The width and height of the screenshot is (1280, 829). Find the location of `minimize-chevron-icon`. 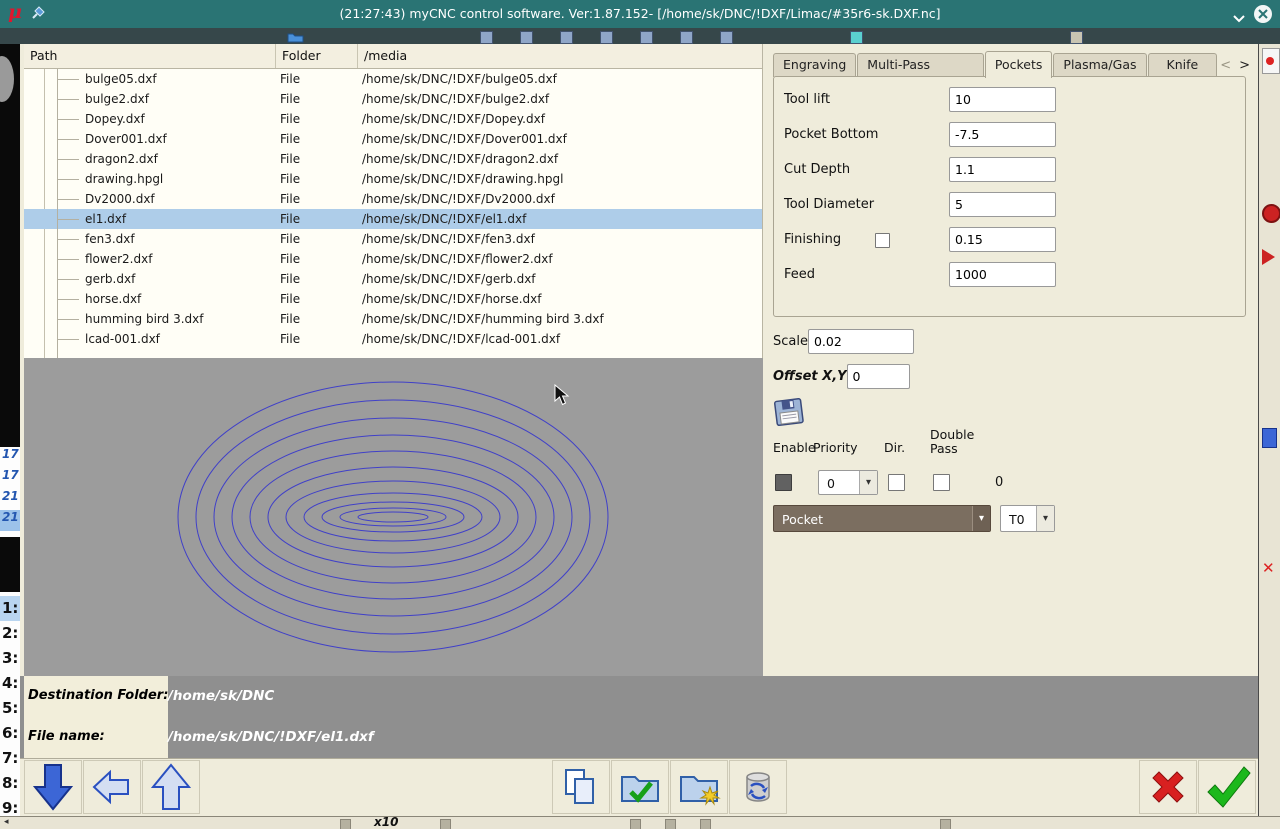

minimize-chevron-icon is located at coordinates (1239, 18).